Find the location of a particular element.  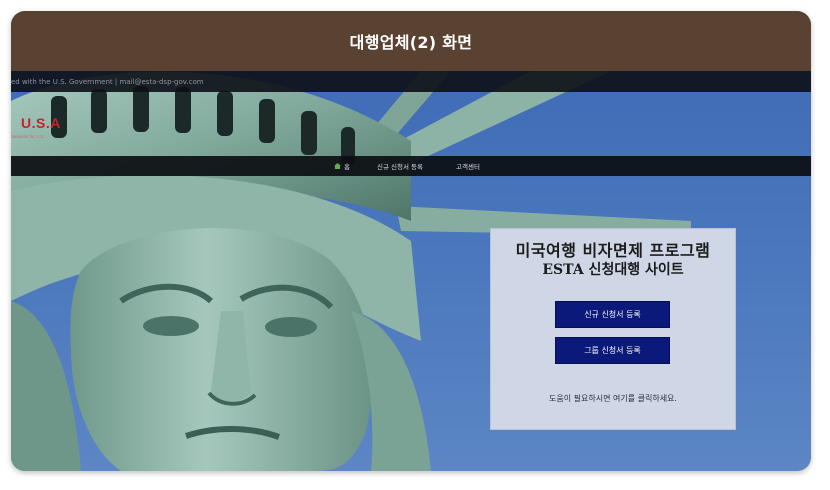

nav-home: 홈 is located at coordinates (342, 166).